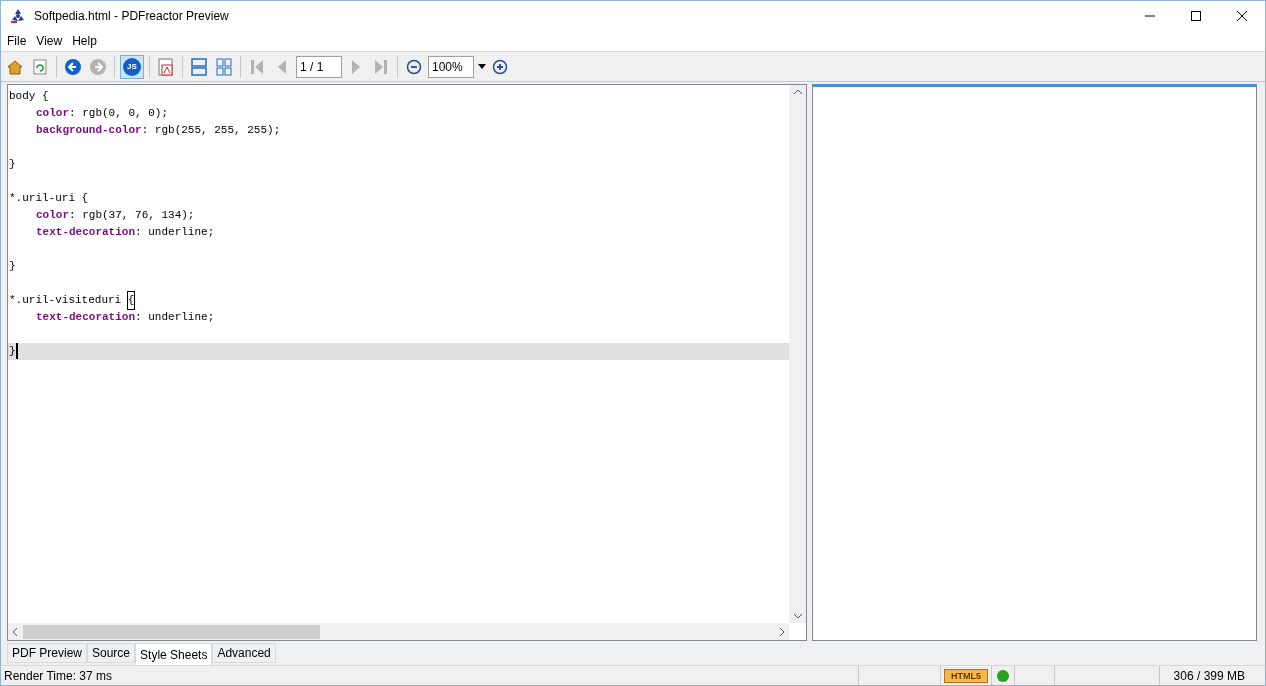 The width and height of the screenshot is (1266, 686). I want to click on scroll-down-icon, so click(797, 616).